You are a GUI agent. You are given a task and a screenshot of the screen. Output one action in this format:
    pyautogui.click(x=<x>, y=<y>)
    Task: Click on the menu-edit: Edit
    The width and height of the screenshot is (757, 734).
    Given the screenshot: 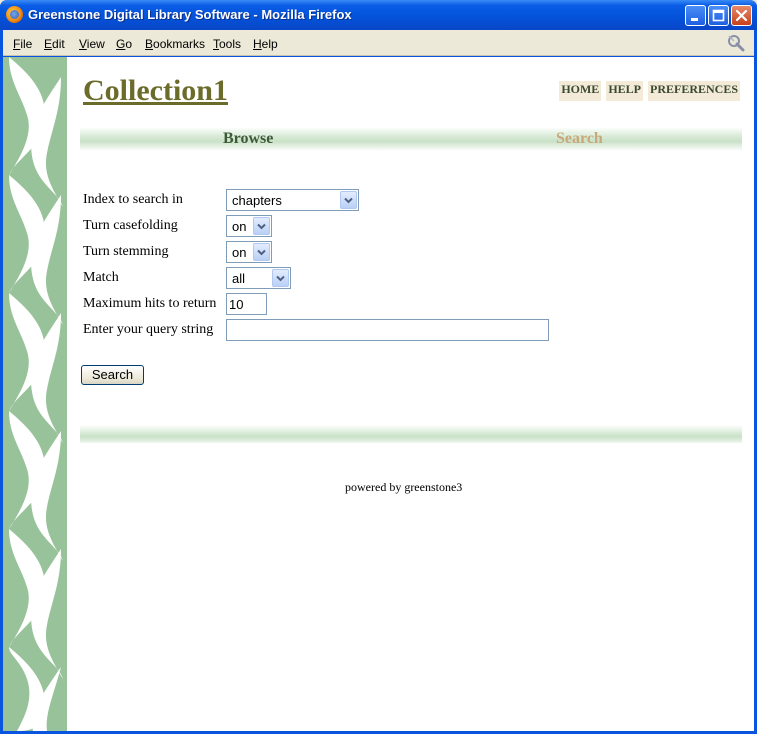 What is the action you would take?
    pyautogui.click(x=54, y=44)
    